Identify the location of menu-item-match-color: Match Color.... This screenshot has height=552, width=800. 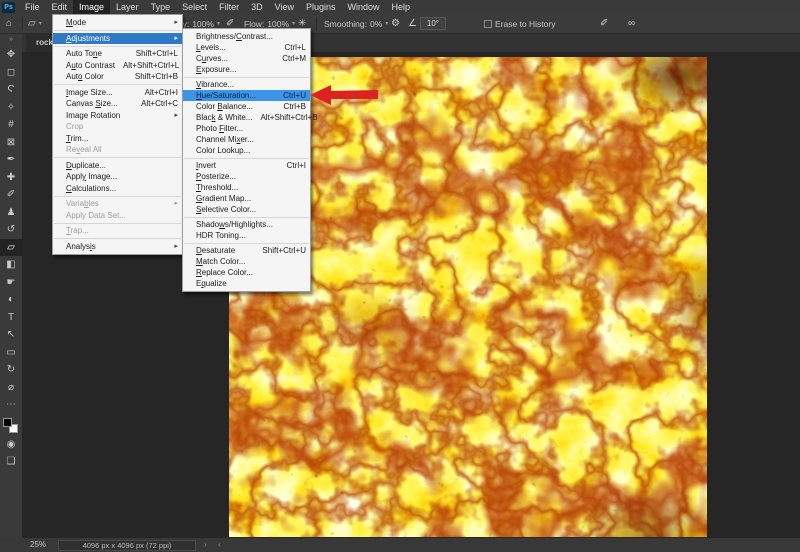
(246, 261).